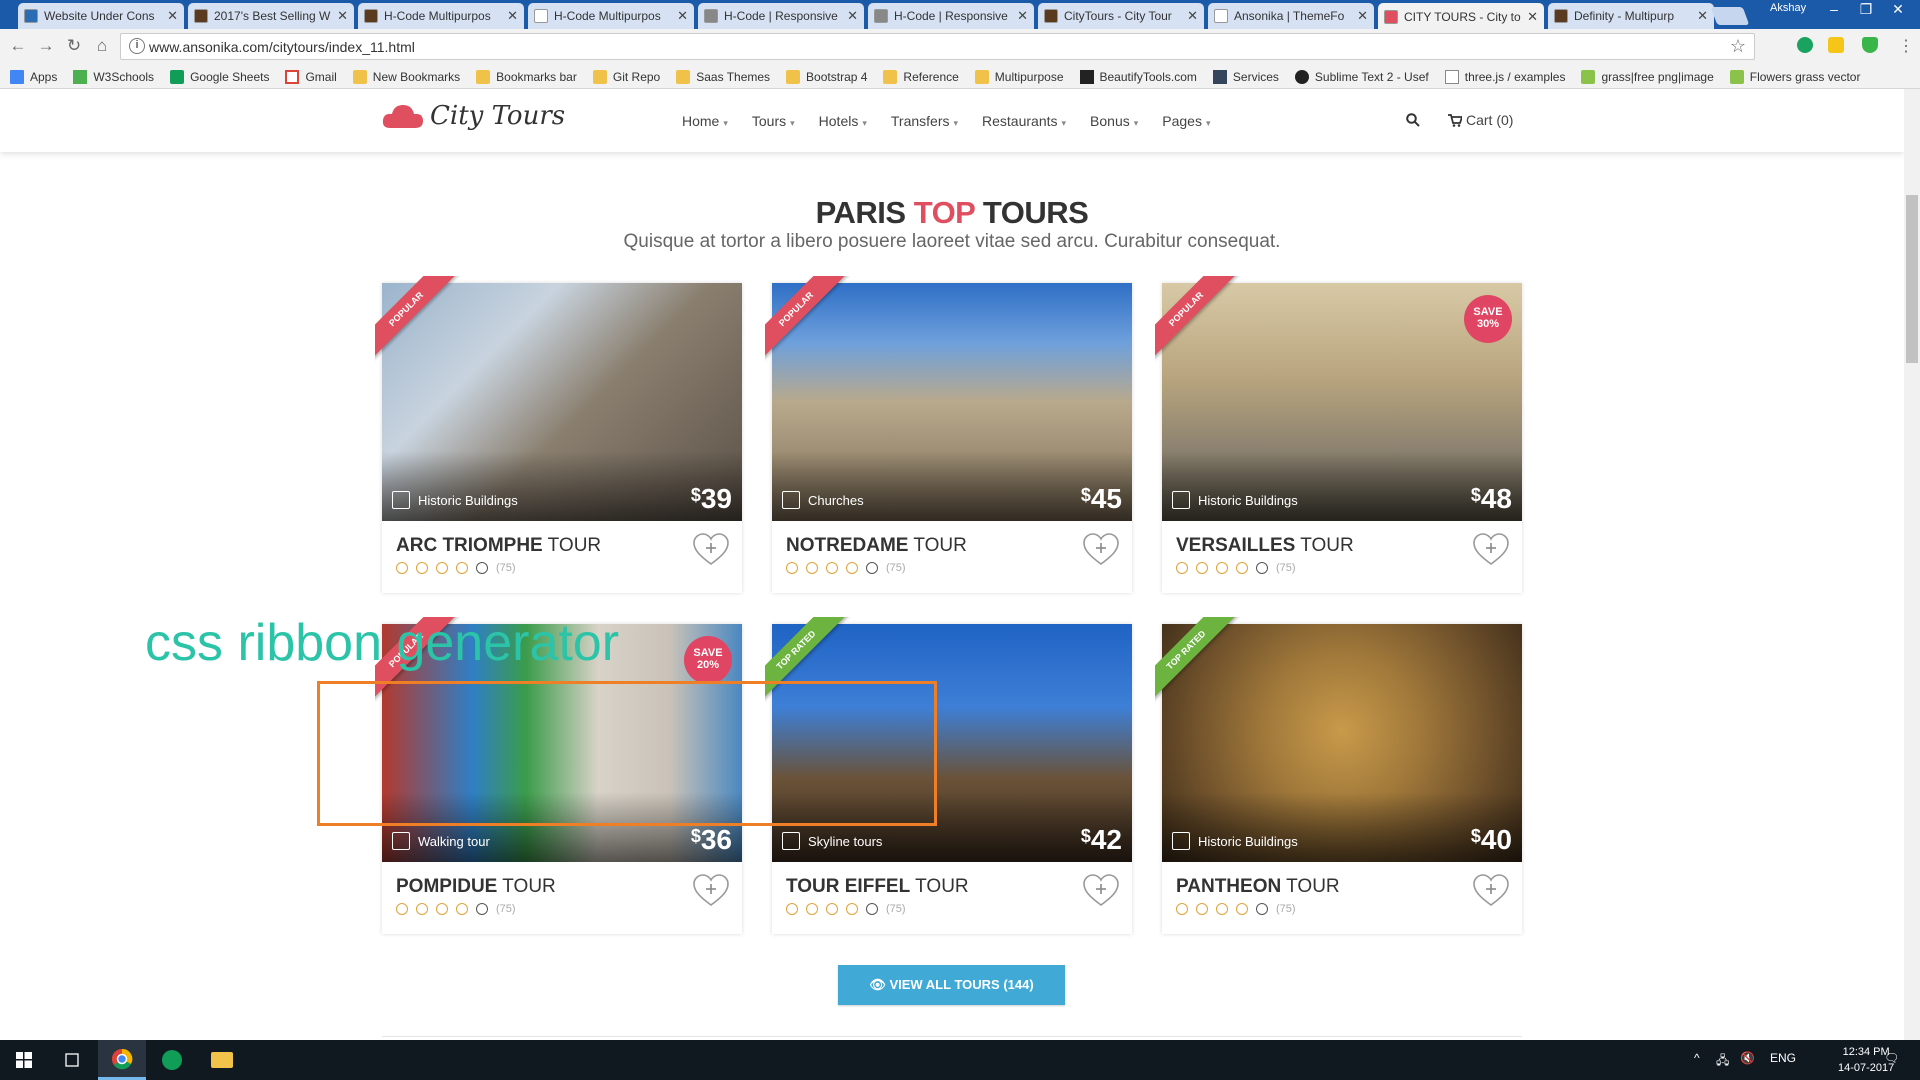 The height and width of the screenshot is (1080, 1920). What do you see at coordinates (711, 16) in the screenshot?
I see `tab-favicon-icon` at bounding box center [711, 16].